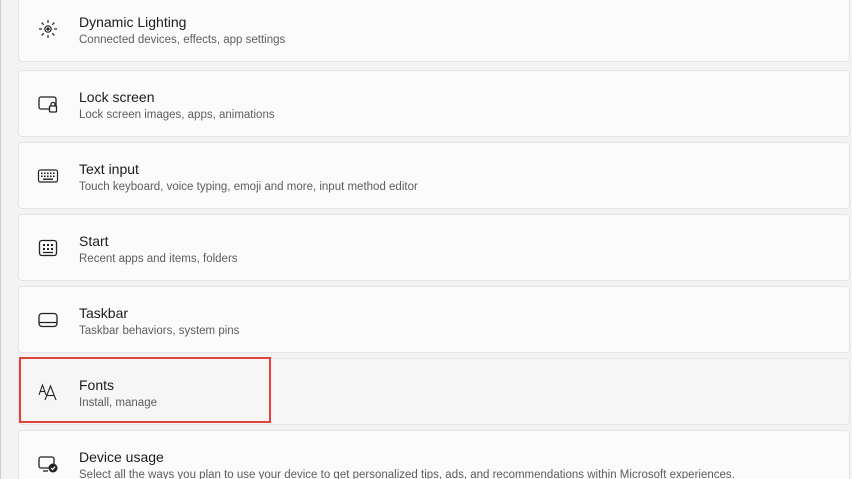 The height and width of the screenshot is (479, 852). What do you see at coordinates (94, 241) in the screenshot?
I see `settings-item-title: Start` at bounding box center [94, 241].